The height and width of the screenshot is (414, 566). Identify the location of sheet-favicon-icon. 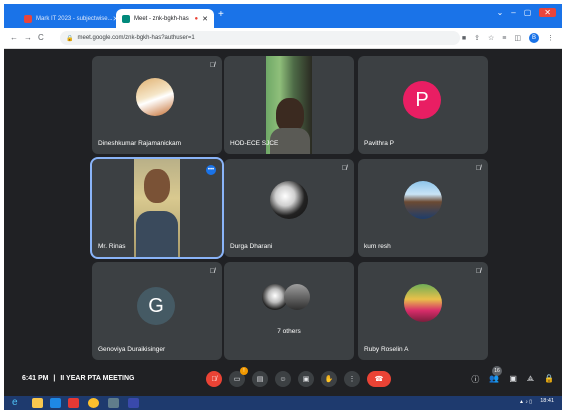
(28, 18).